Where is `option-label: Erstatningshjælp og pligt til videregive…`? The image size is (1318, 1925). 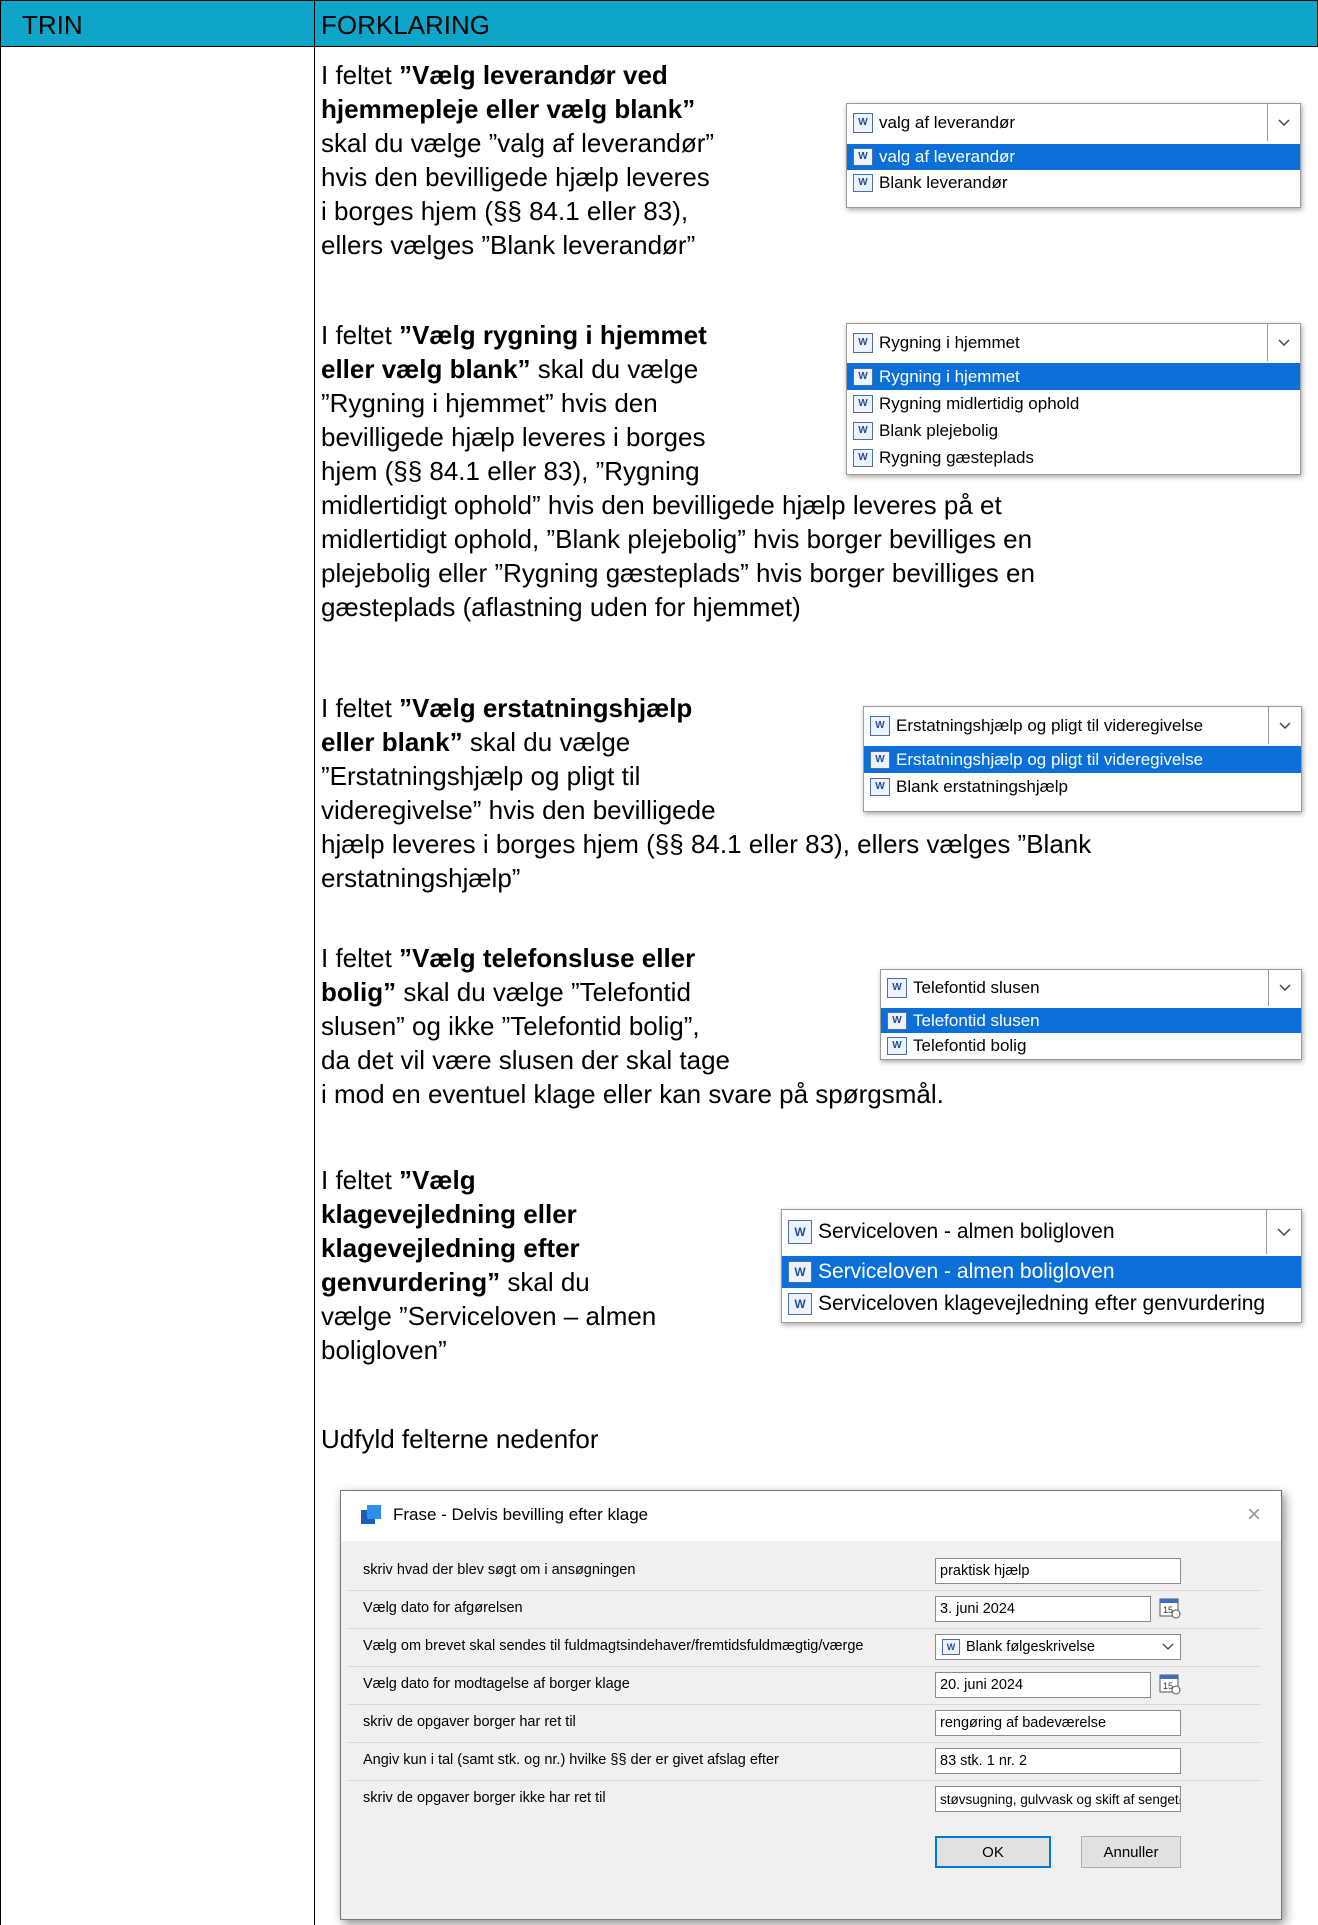
option-label: Erstatningshjælp og pligt til videregive… is located at coordinates (1050, 759).